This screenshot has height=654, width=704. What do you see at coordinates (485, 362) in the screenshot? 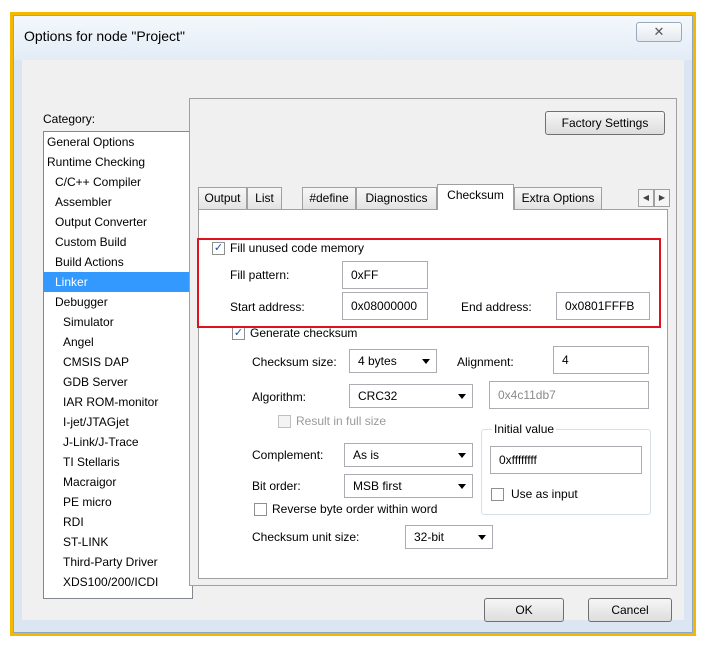
I see `alignment-label: Alignment:` at bounding box center [485, 362].